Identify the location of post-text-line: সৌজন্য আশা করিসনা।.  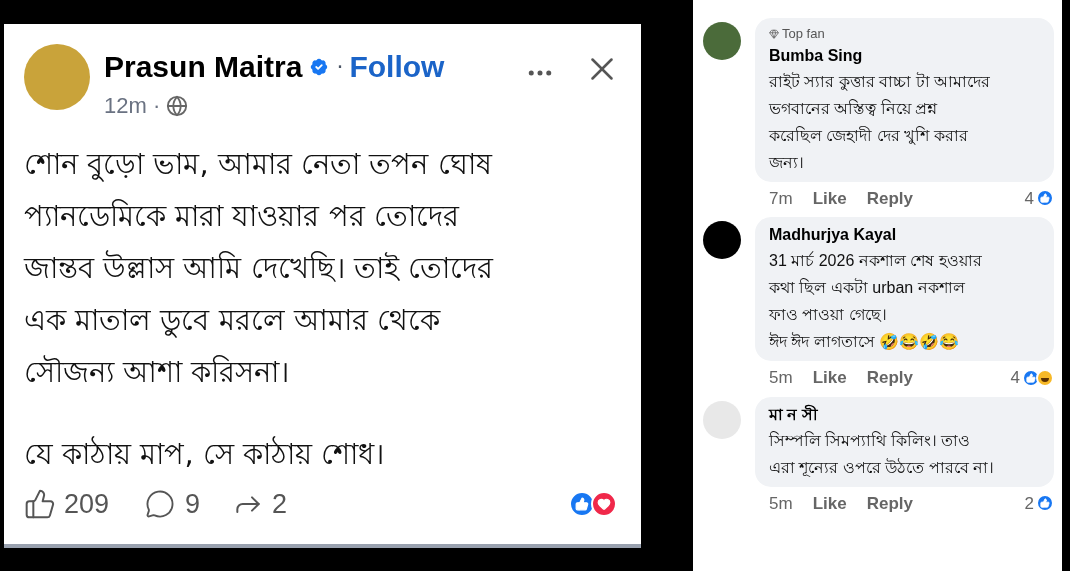
(157, 372).